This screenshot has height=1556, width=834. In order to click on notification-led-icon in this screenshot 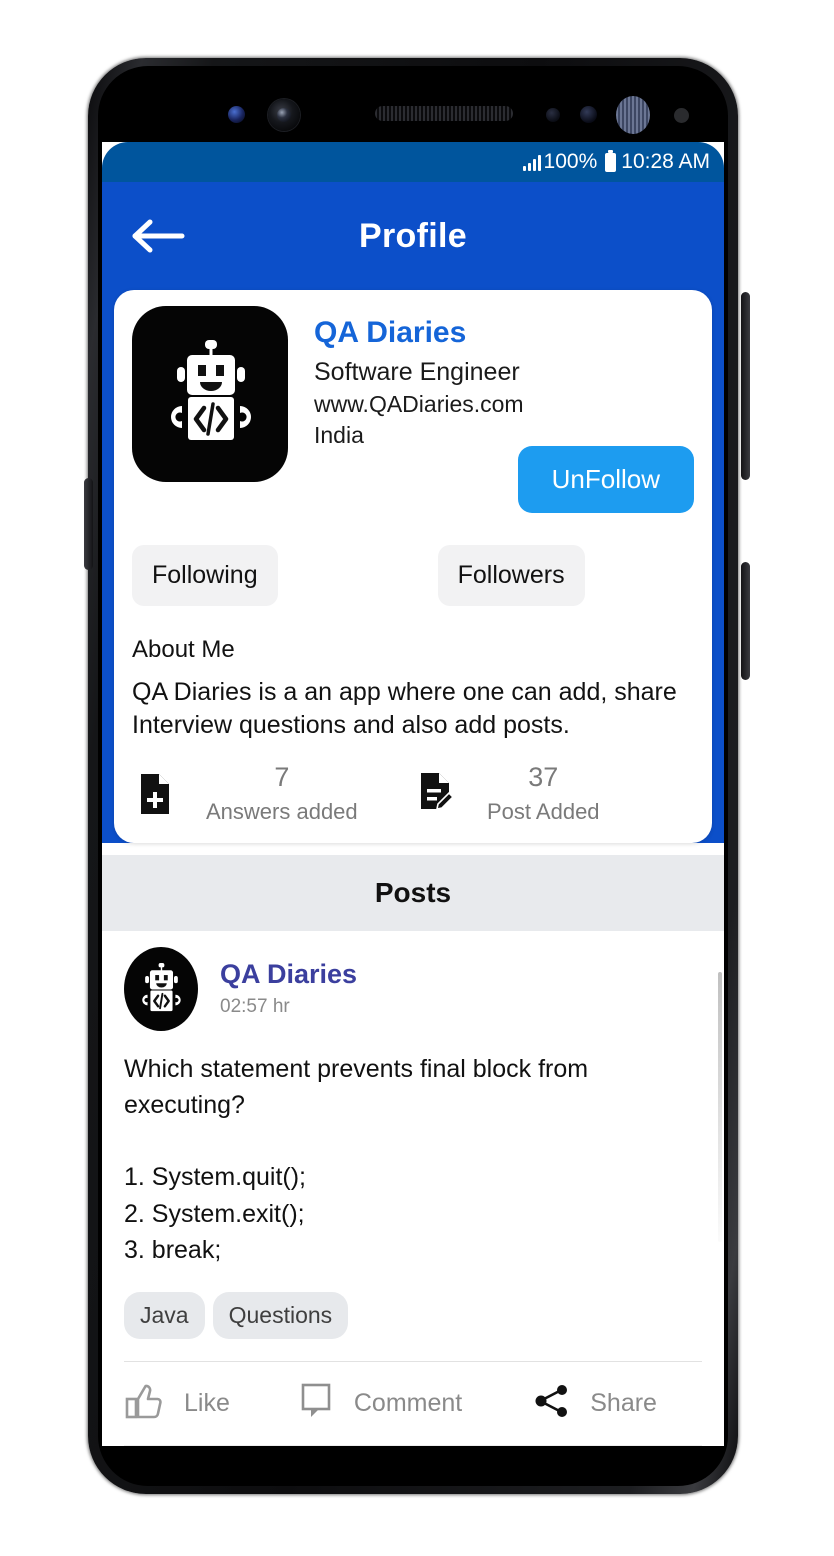, I will do `click(236, 114)`.